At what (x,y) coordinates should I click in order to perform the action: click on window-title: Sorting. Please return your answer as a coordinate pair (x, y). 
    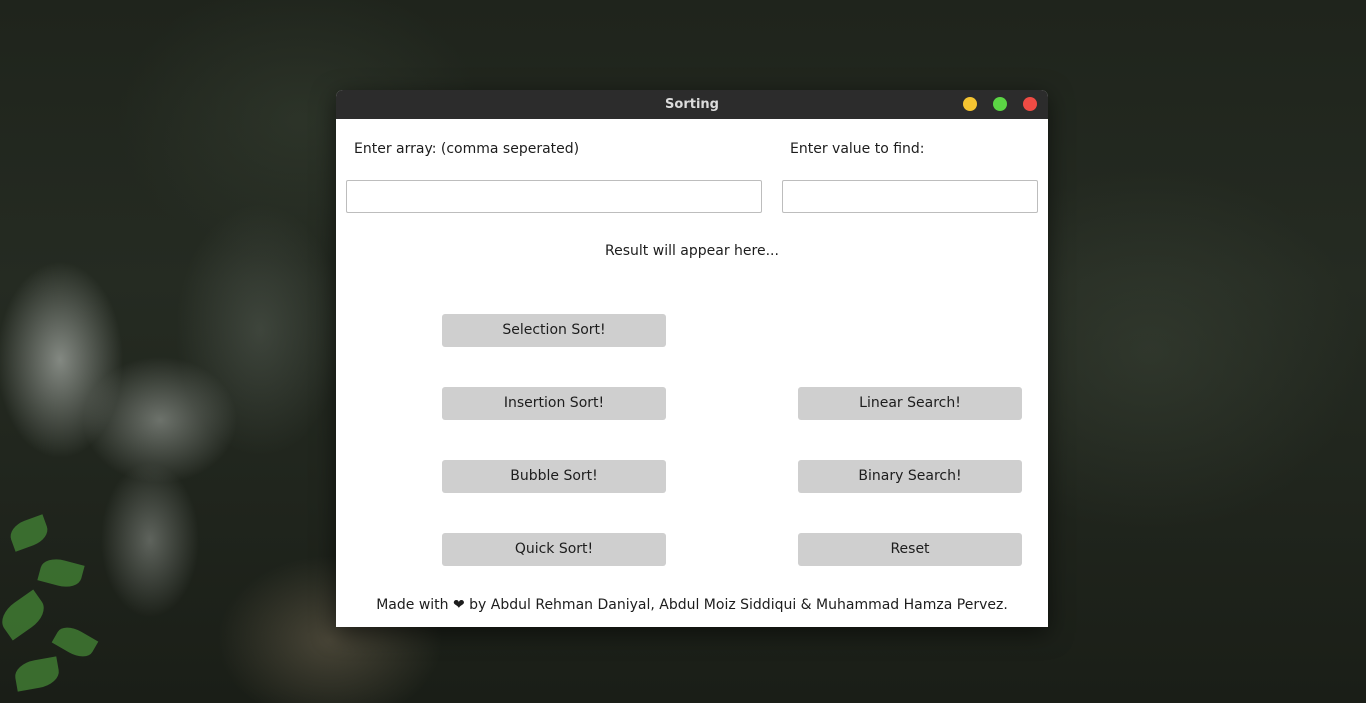
    Looking at the image, I should click on (692, 104).